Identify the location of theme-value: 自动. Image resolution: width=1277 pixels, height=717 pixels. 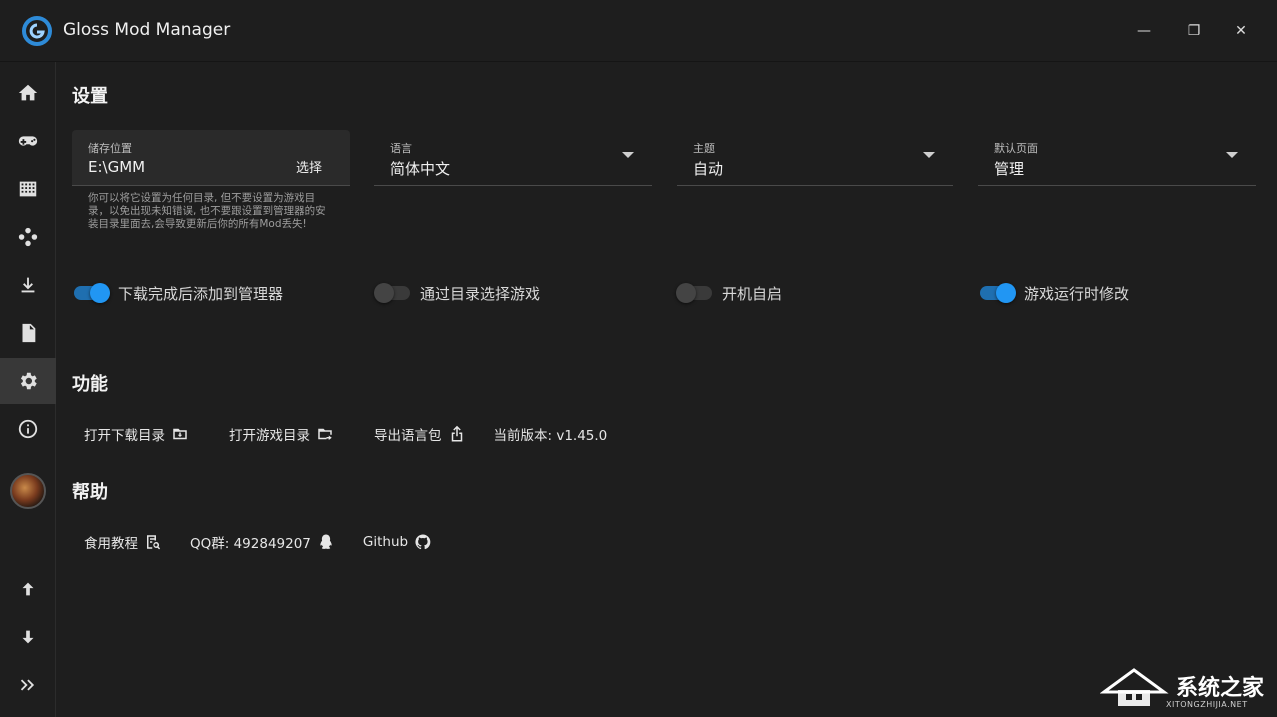
(708, 169).